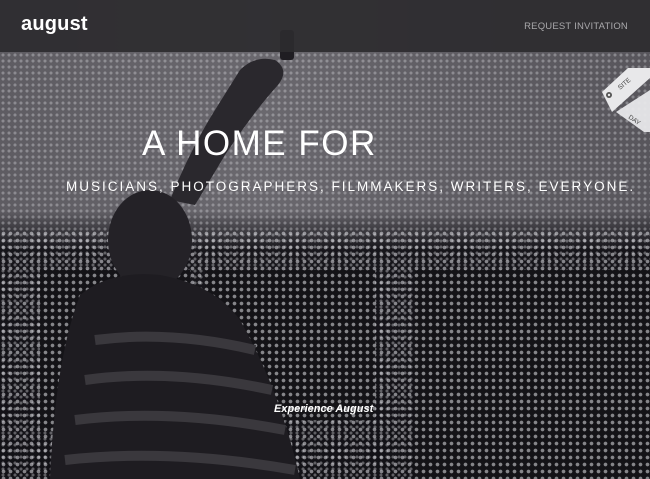  What do you see at coordinates (609, 95) in the screenshot?
I see `gear-icon` at bounding box center [609, 95].